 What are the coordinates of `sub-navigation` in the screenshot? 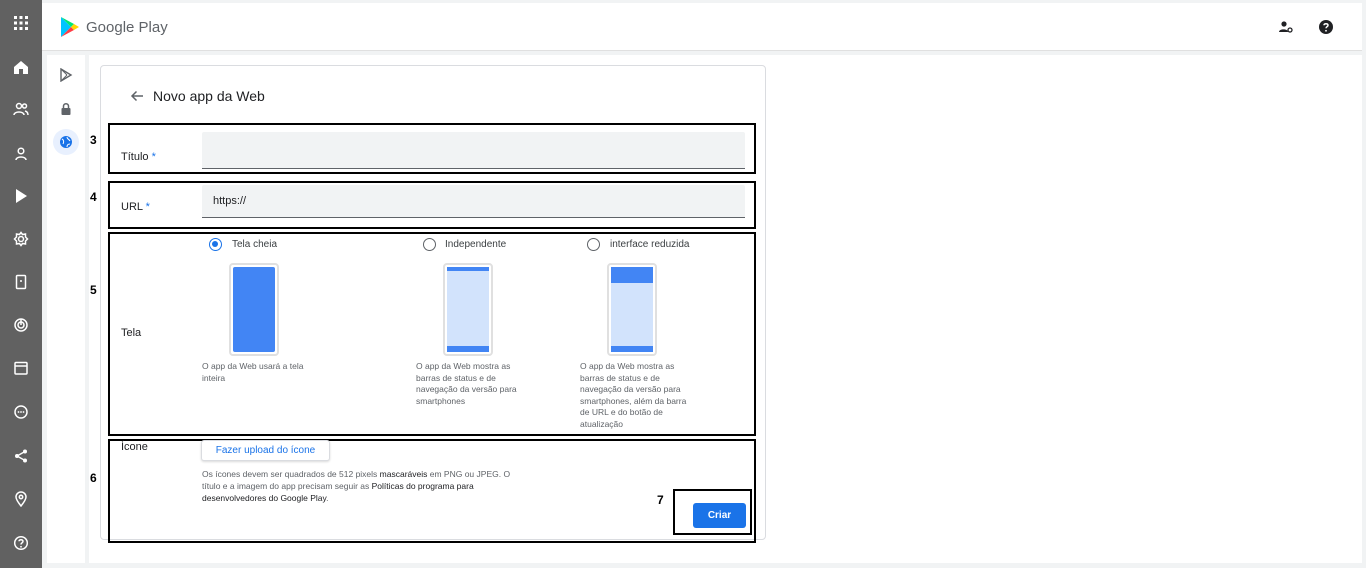 It's located at (66, 309).